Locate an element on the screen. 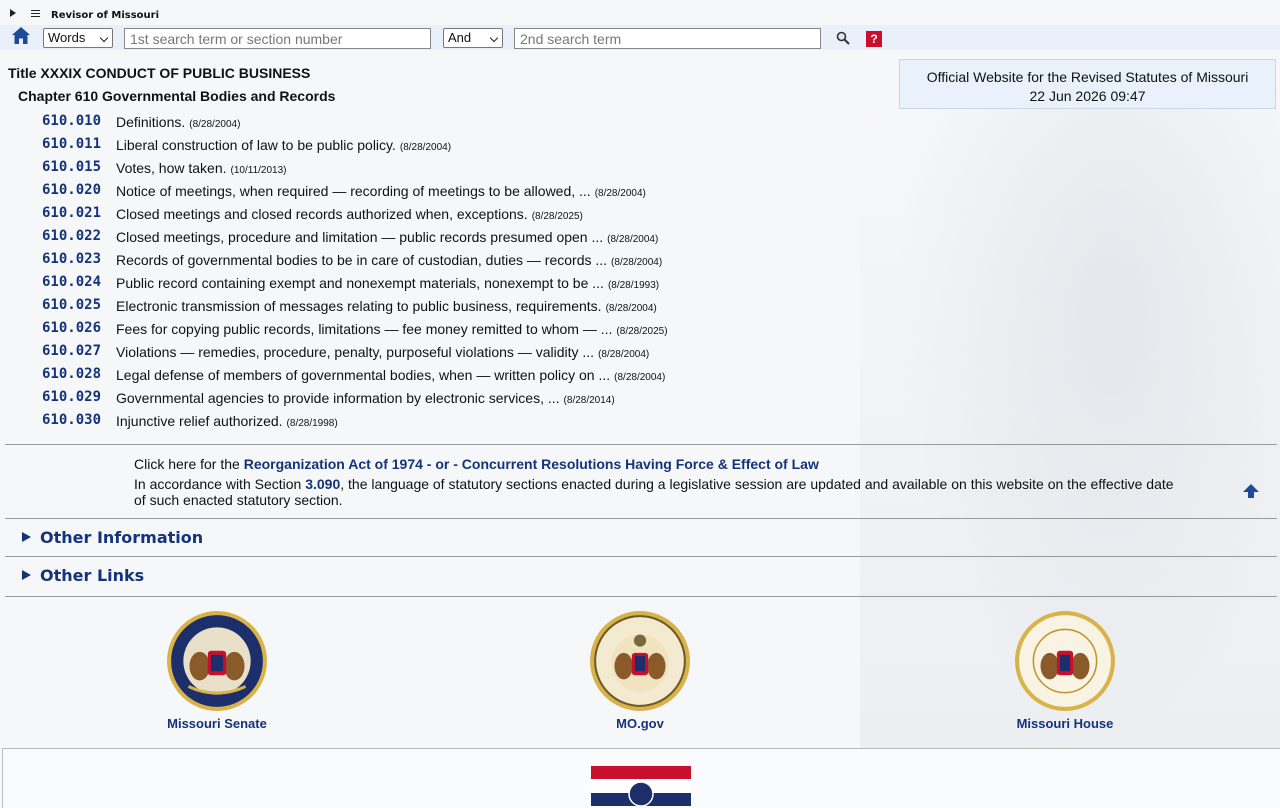 This screenshot has width=1280, height=808. house-seal-icon is located at coordinates (1065, 661).